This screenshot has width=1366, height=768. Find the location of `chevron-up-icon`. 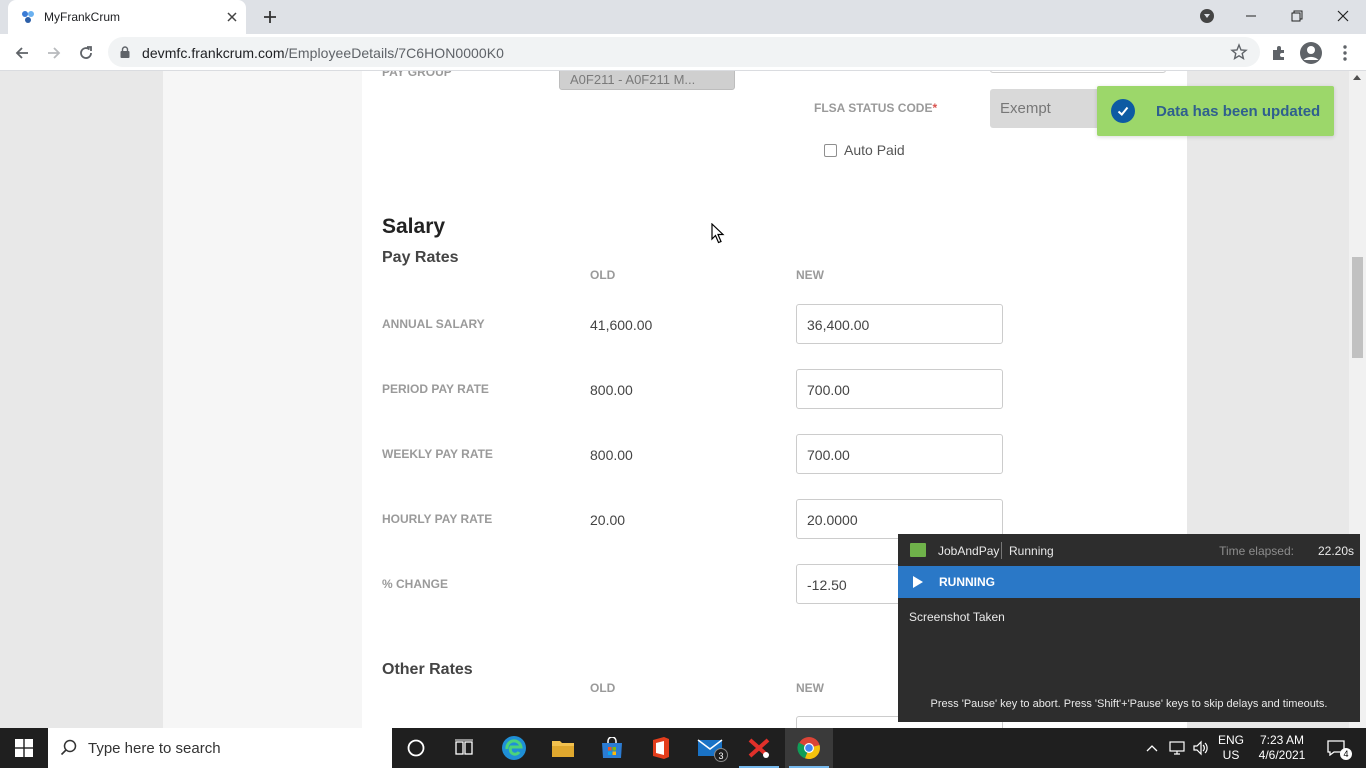

chevron-up-icon is located at coordinates (1152, 748).